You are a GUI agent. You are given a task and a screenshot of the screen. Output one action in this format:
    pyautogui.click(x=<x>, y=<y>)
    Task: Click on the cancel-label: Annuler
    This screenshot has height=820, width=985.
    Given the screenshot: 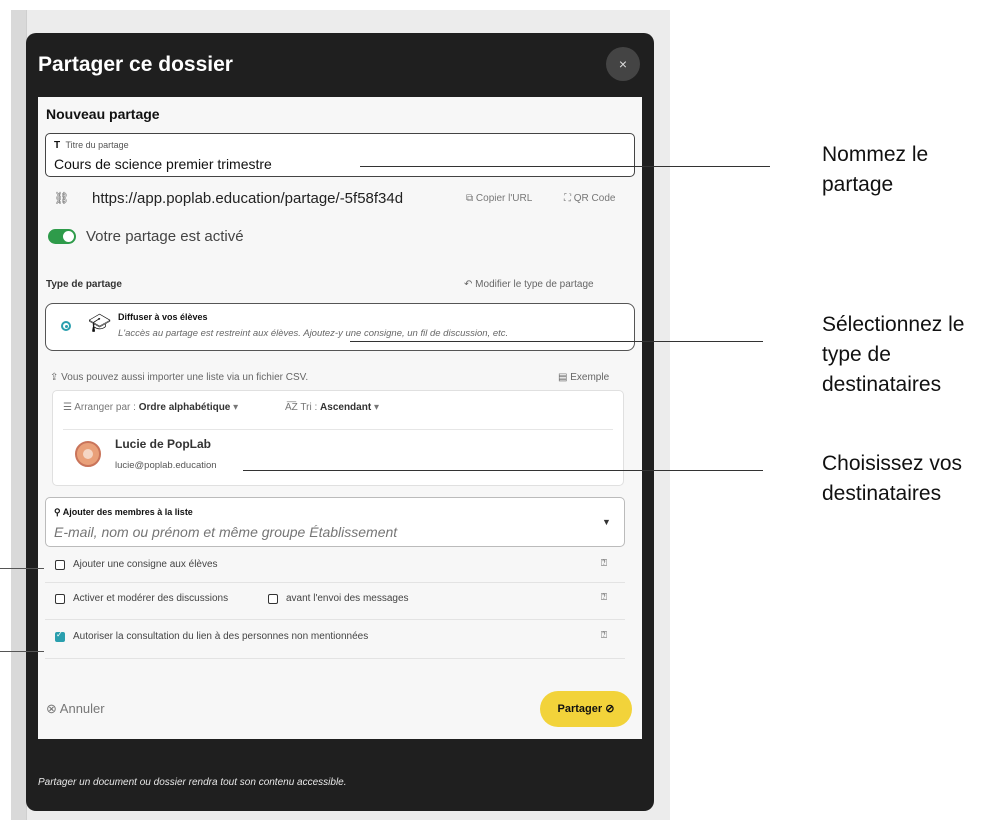 What is the action you would take?
    pyautogui.click(x=82, y=708)
    